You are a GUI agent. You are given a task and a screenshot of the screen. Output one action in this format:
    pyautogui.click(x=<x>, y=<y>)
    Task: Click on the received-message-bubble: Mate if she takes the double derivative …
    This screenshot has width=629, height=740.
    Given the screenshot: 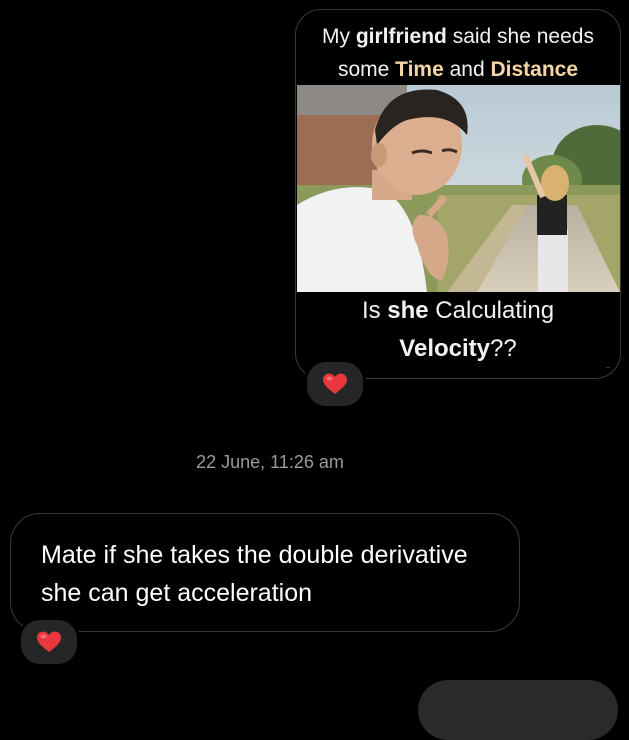 What is the action you would take?
    pyautogui.click(x=265, y=572)
    